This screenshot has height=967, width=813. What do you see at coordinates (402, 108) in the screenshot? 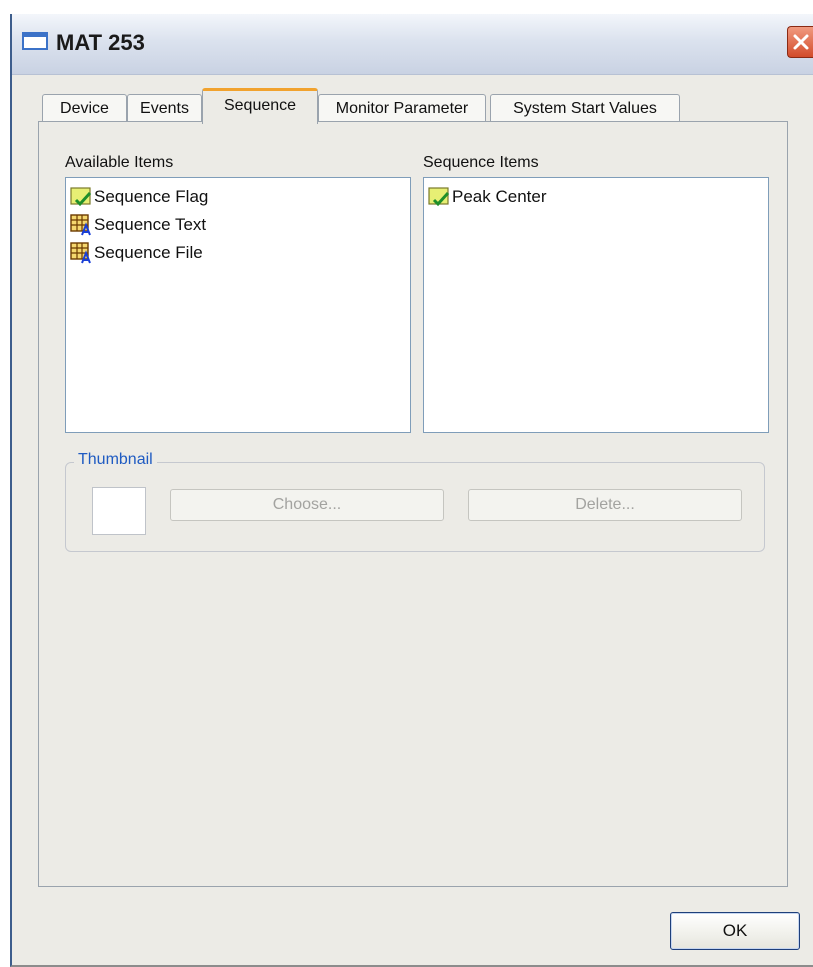
I see `tab-monitor-parameter: Monitor Parameter` at bounding box center [402, 108].